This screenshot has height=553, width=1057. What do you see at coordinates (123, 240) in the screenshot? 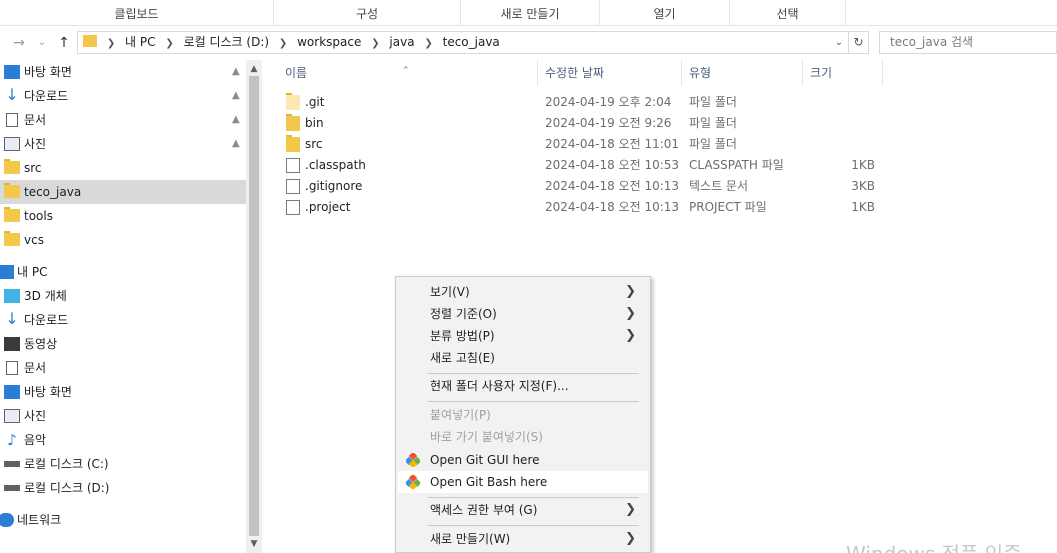
I see `nav-item-vcs: vcs` at bounding box center [123, 240].